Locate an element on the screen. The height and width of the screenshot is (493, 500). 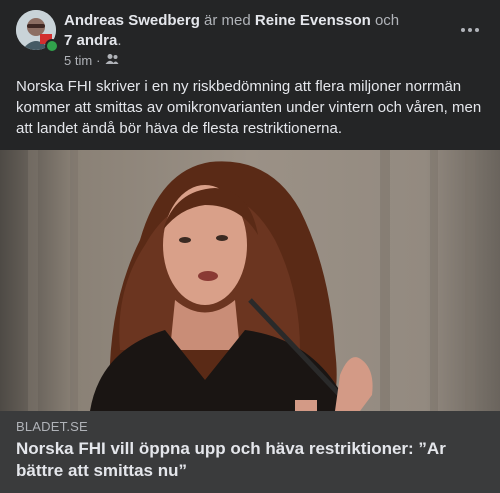
period: . is located at coordinates (119, 40).